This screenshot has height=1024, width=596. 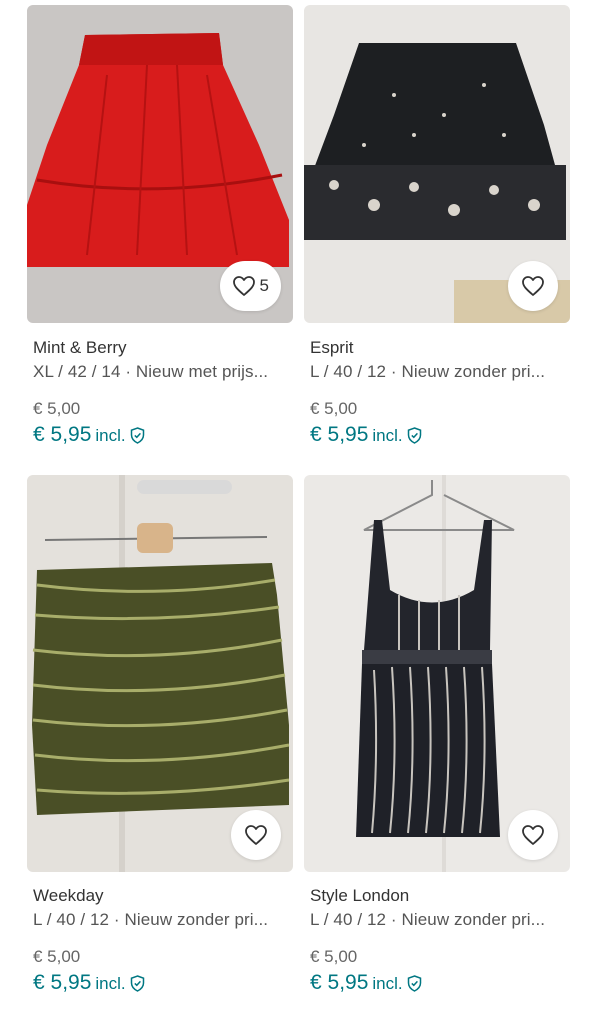 I want to click on favorite-button: 5, so click(x=250, y=286).